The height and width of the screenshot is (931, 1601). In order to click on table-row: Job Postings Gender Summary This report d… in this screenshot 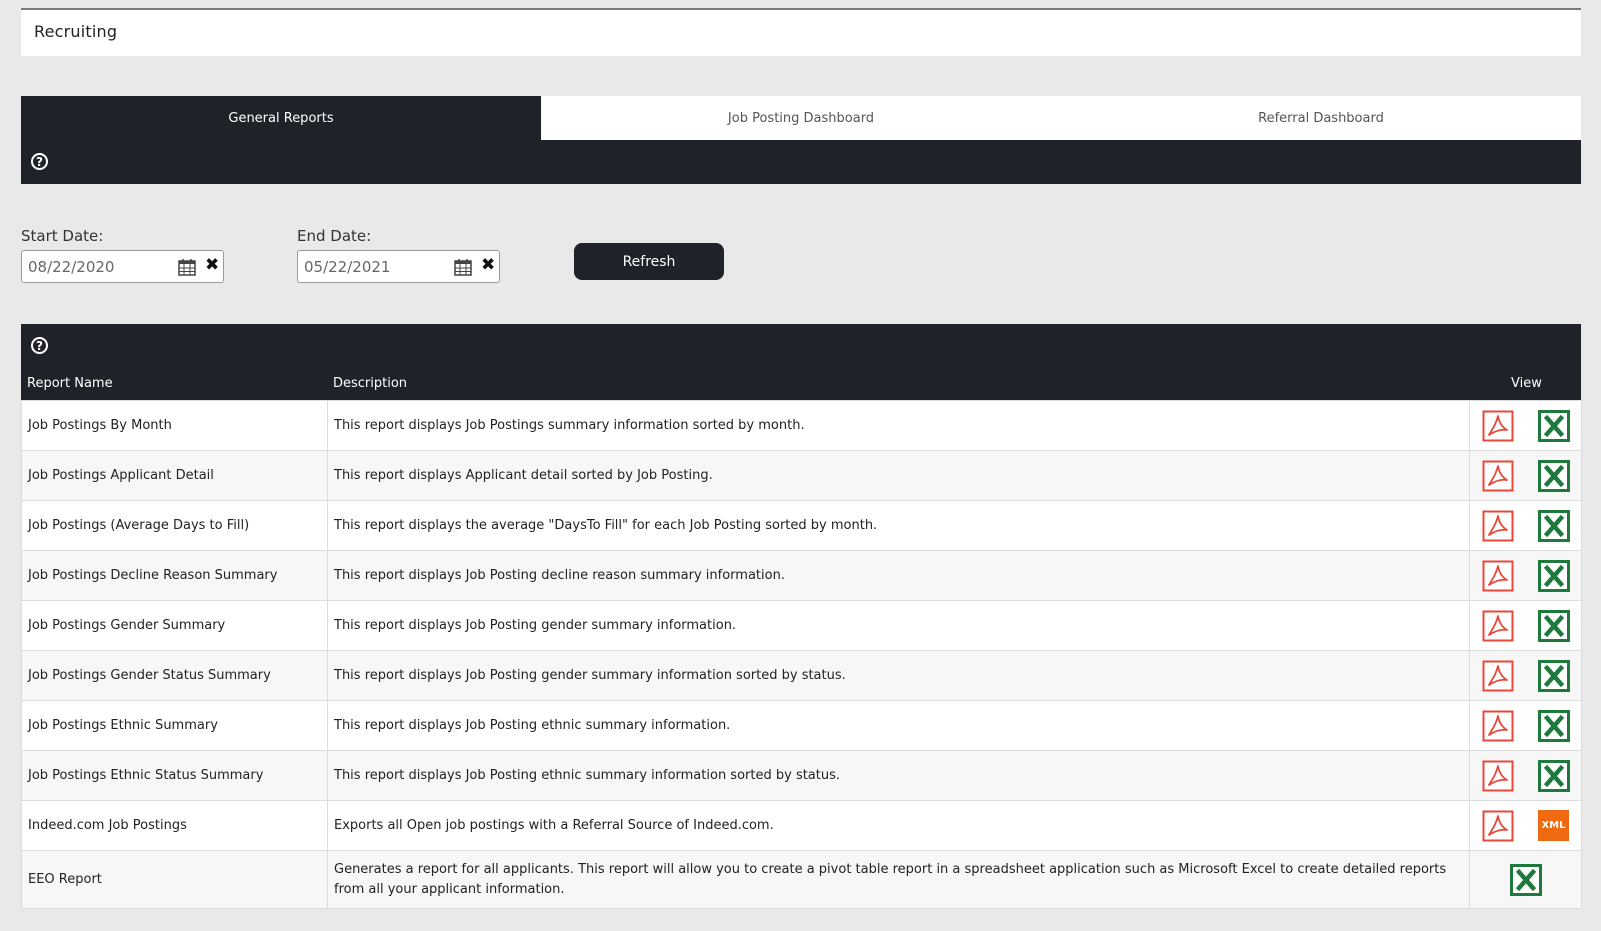, I will do `click(801, 625)`.